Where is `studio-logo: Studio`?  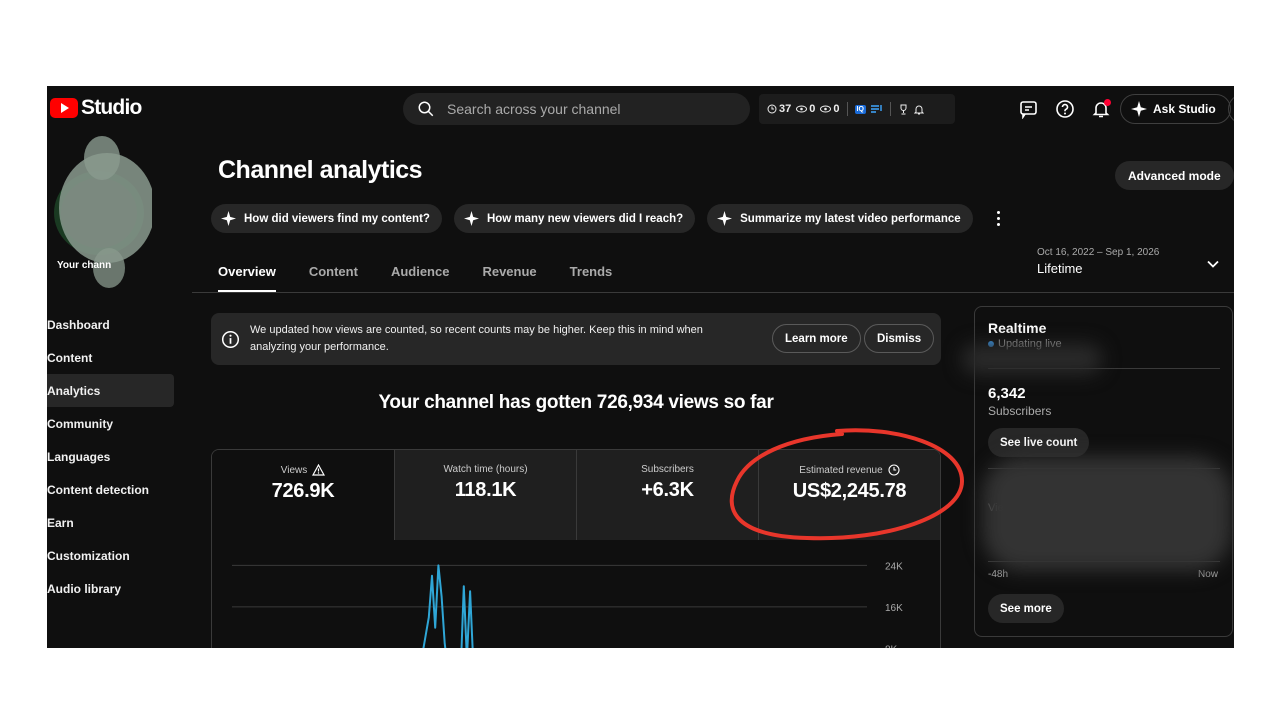 studio-logo: Studio is located at coordinates (96, 108).